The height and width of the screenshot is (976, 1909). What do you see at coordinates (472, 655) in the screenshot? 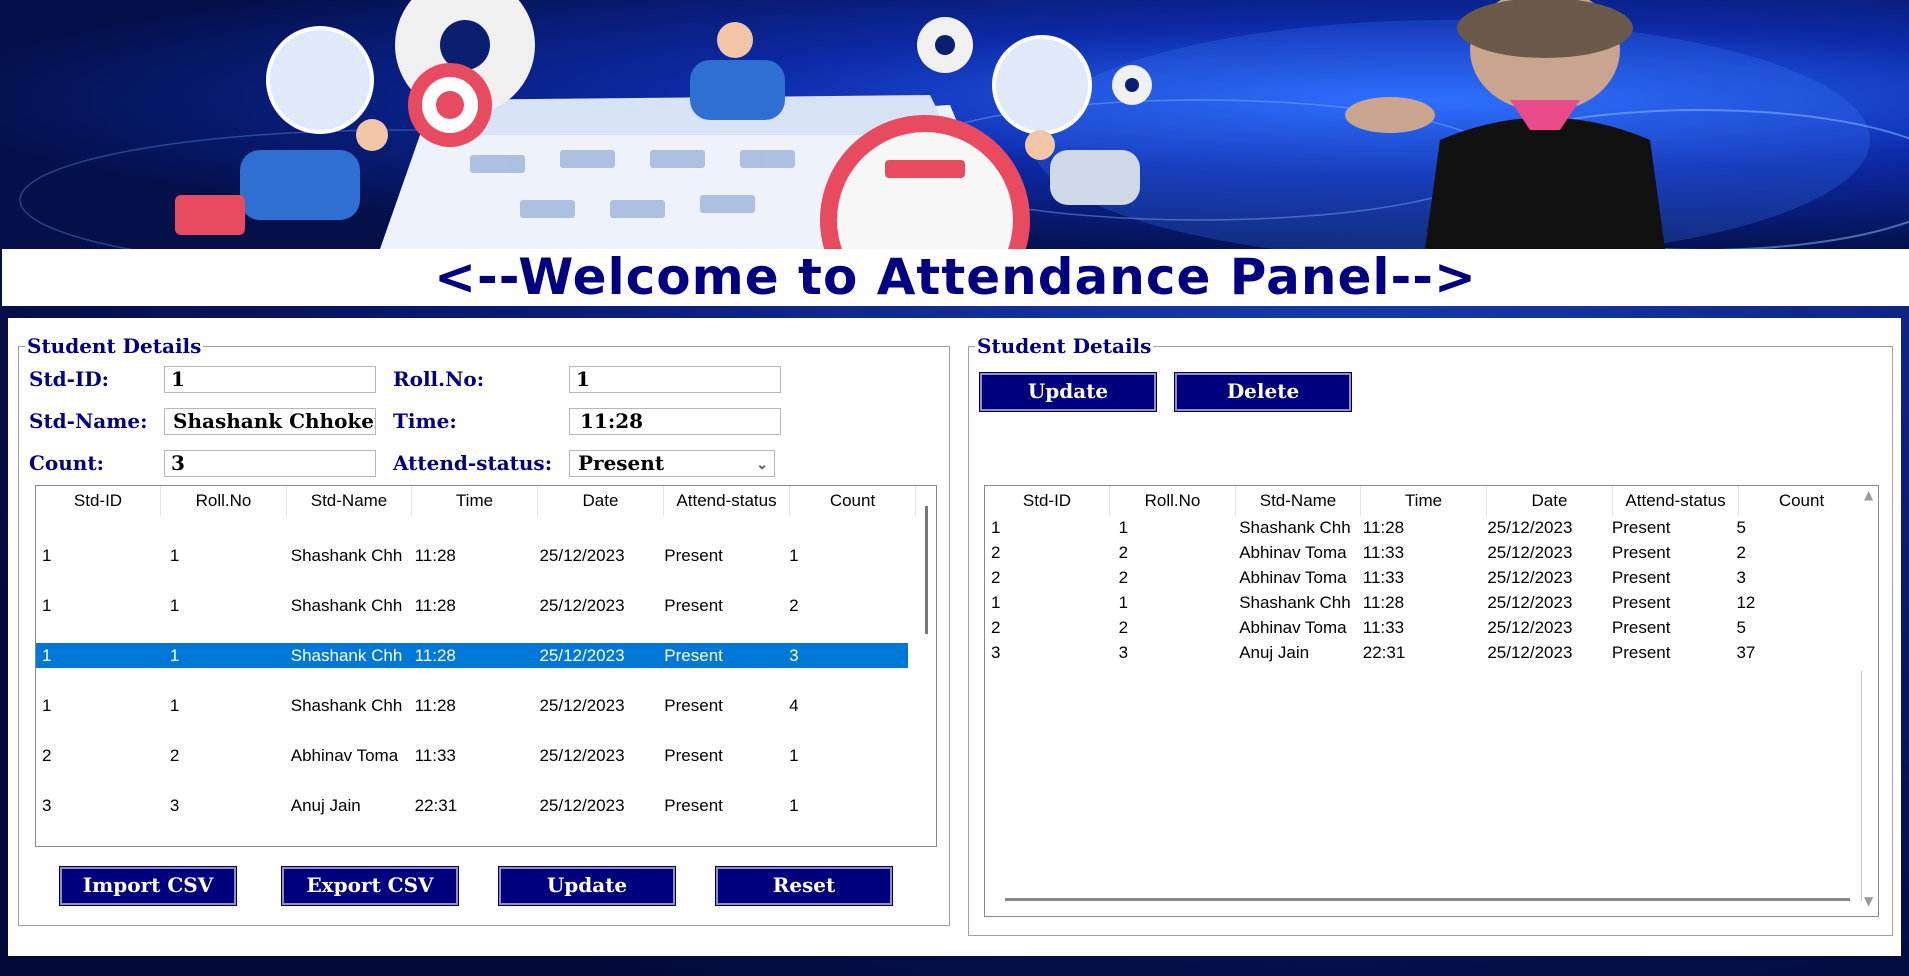
I see `table-row: 1 1 Shashank Chh 11:28 25/12/2023 Present 3` at bounding box center [472, 655].